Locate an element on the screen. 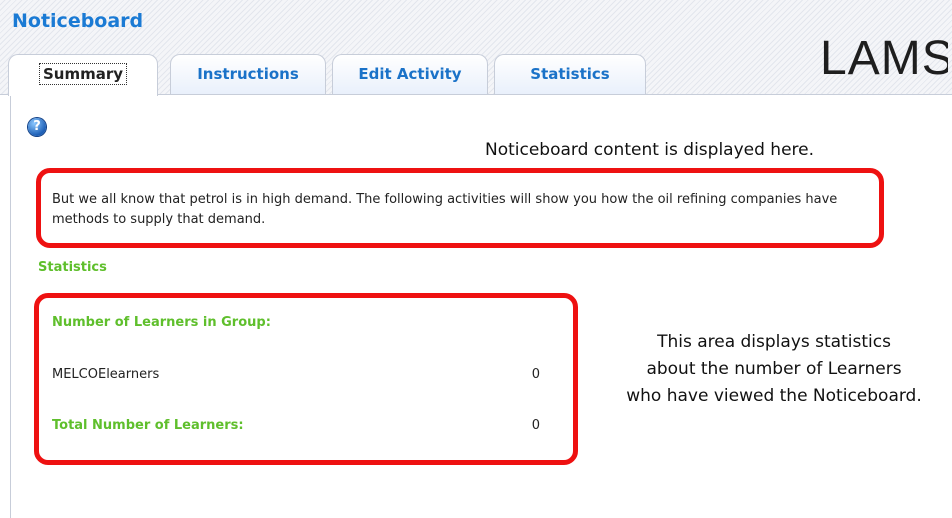 The height and width of the screenshot is (518, 952). panel-divider is located at coordinates (10, 306).